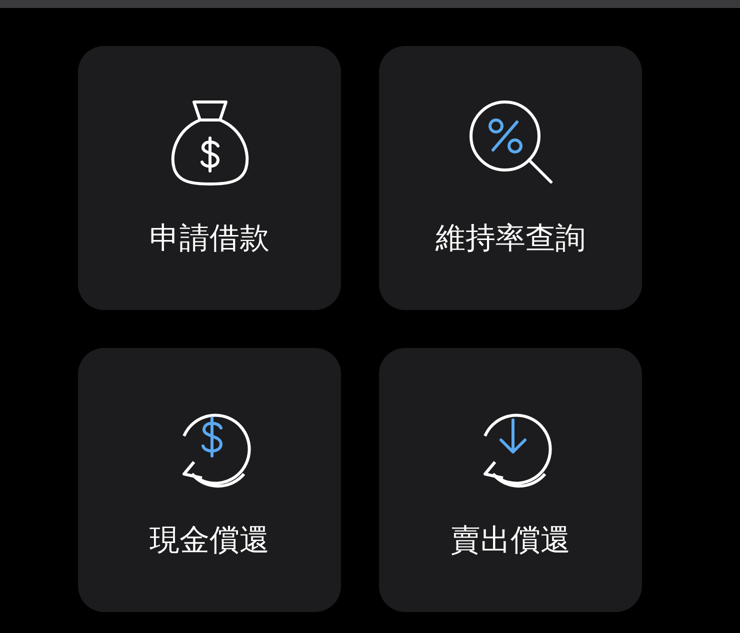 The height and width of the screenshot is (633, 740). Describe the element at coordinates (511, 239) in the screenshot. I see `tile-label: 維持率查詢` at that location.